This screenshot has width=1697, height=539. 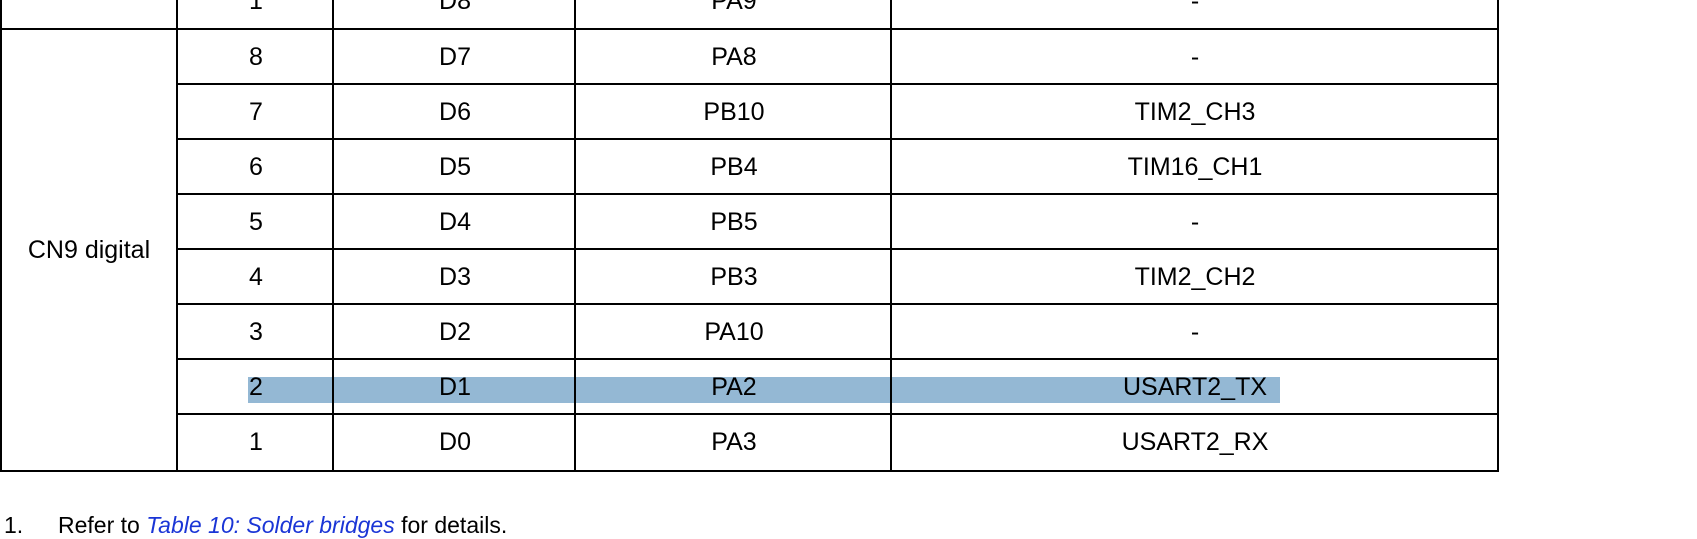 What do you see at coordinates (256, 277) in the screenshot?
I see `cell-pin: 4` at bounding box center [256, 277].